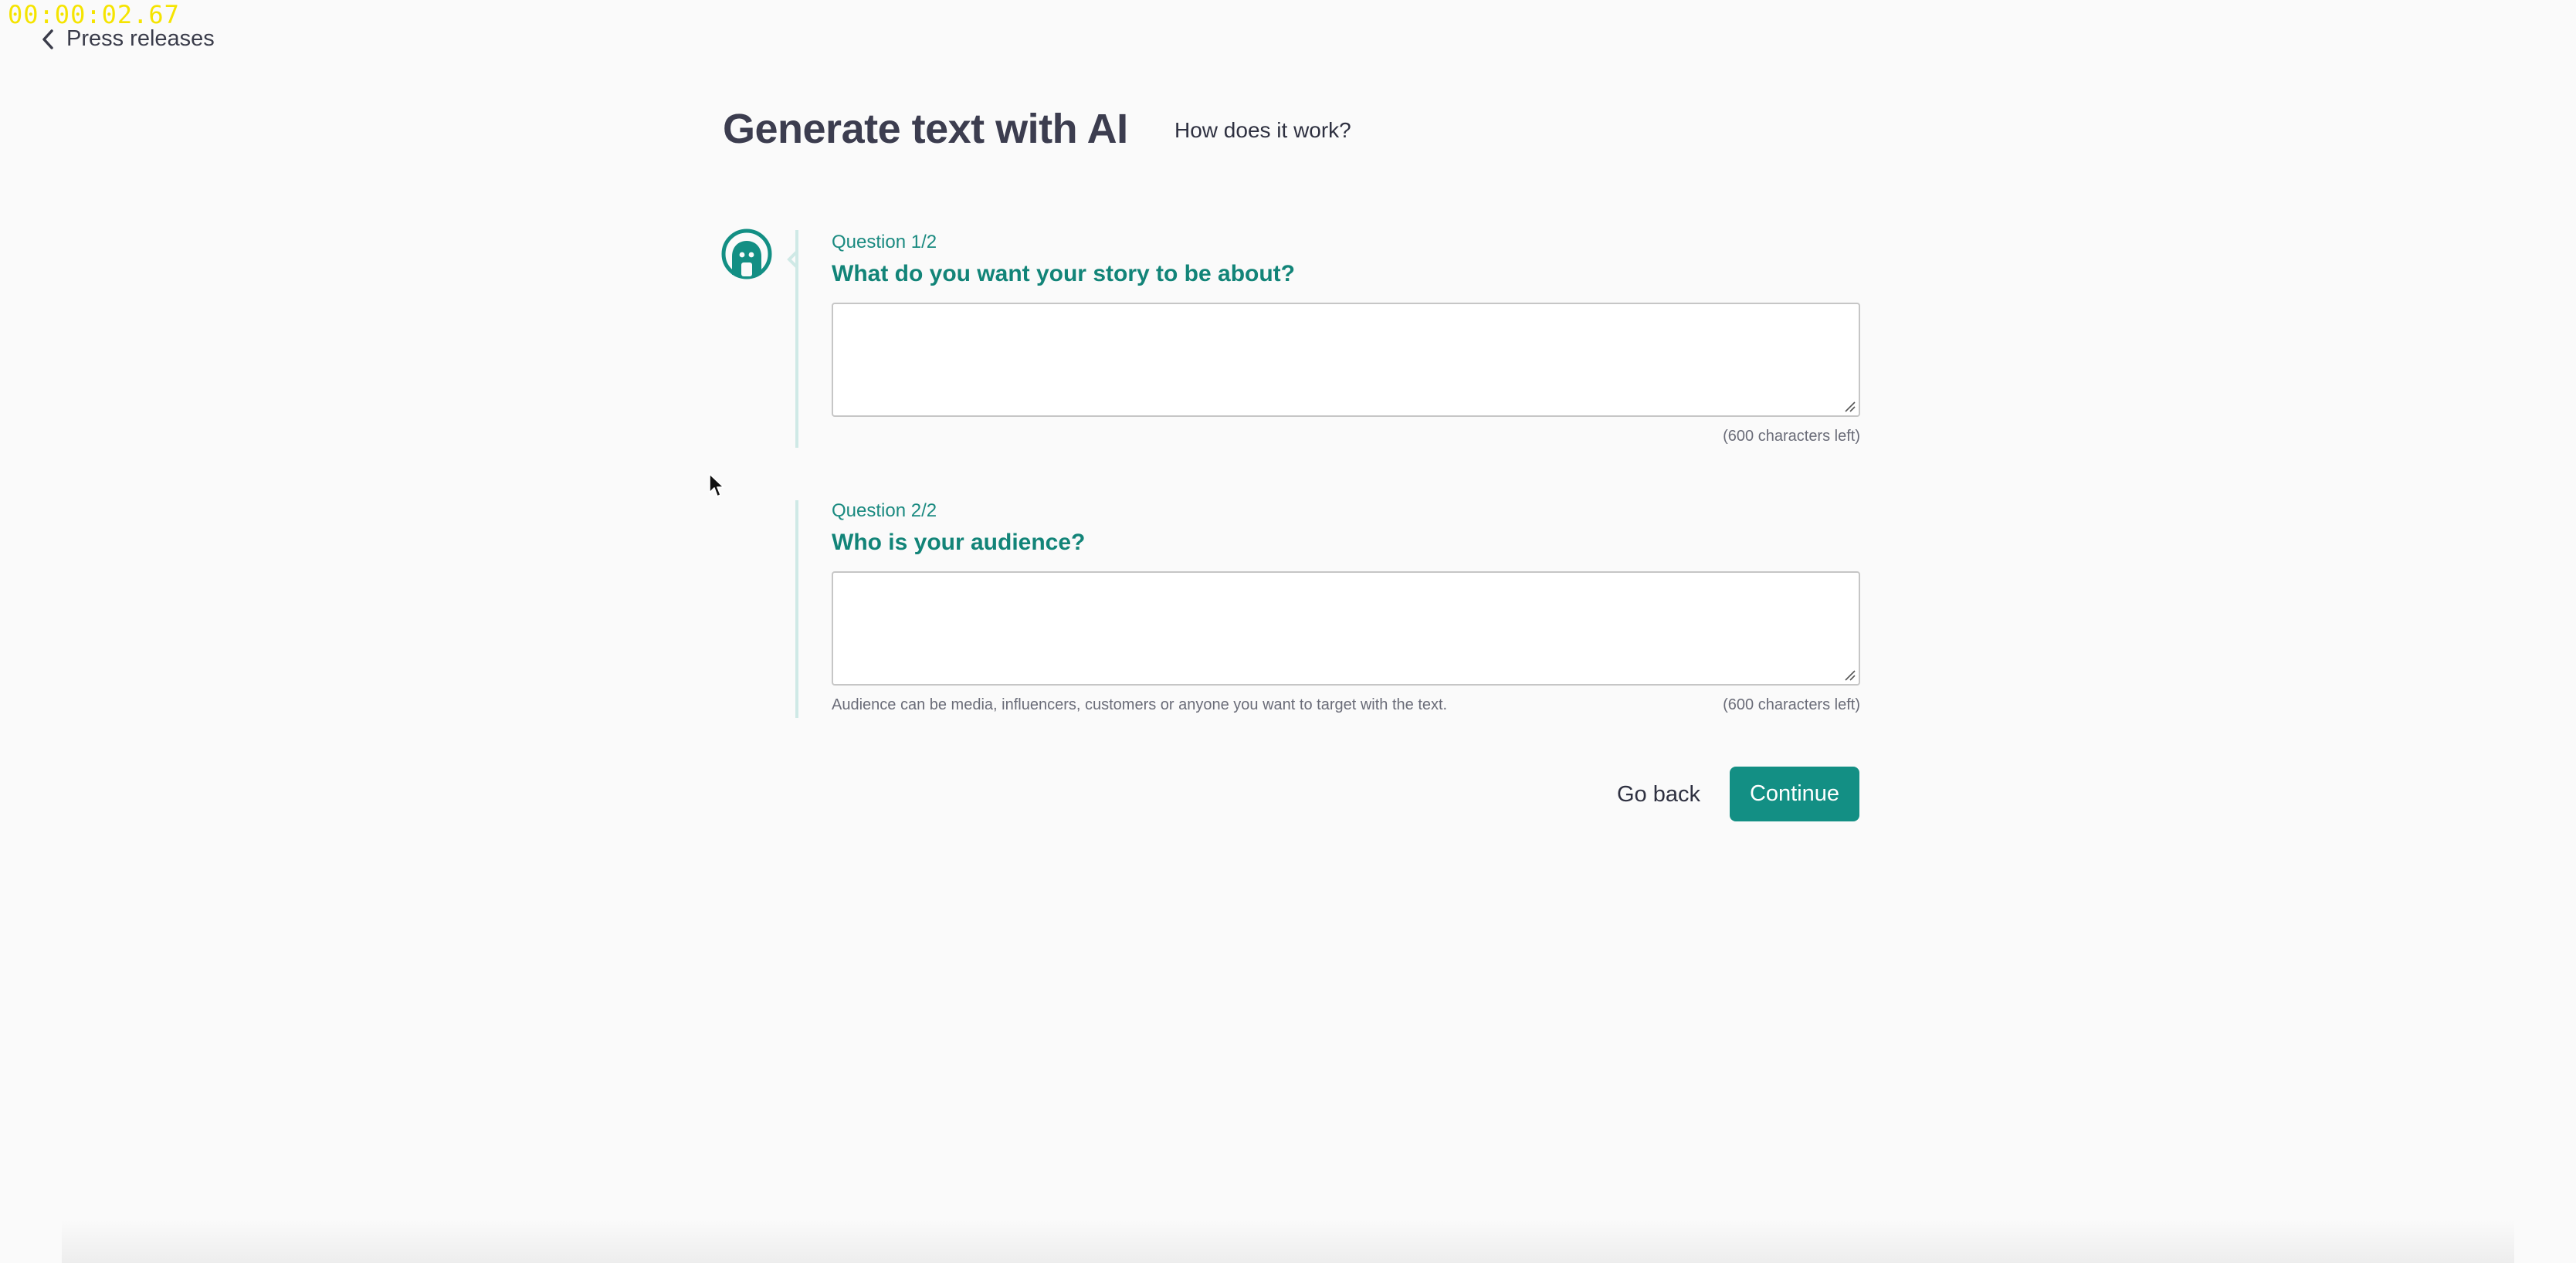  What do you see at coordinates (1346, 628) in the screenshot?
I see `audience-textarea` at bounding box center [1346, 628].